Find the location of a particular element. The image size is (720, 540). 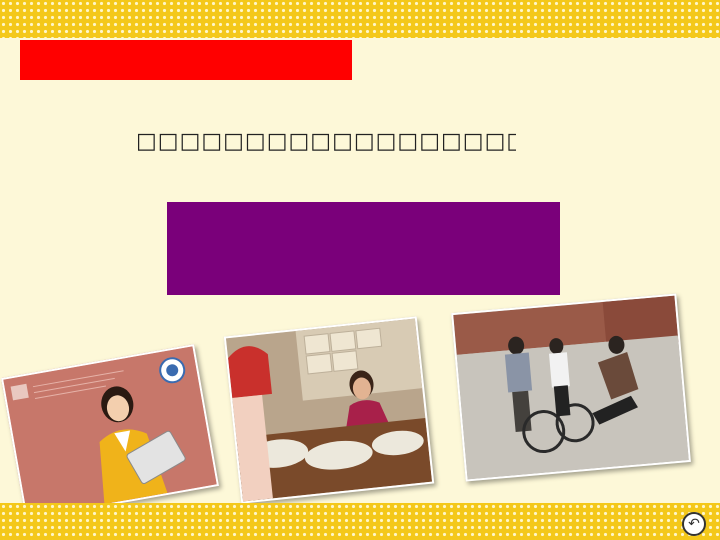

street-bicycle-icon is located at coordinates (571, 387).